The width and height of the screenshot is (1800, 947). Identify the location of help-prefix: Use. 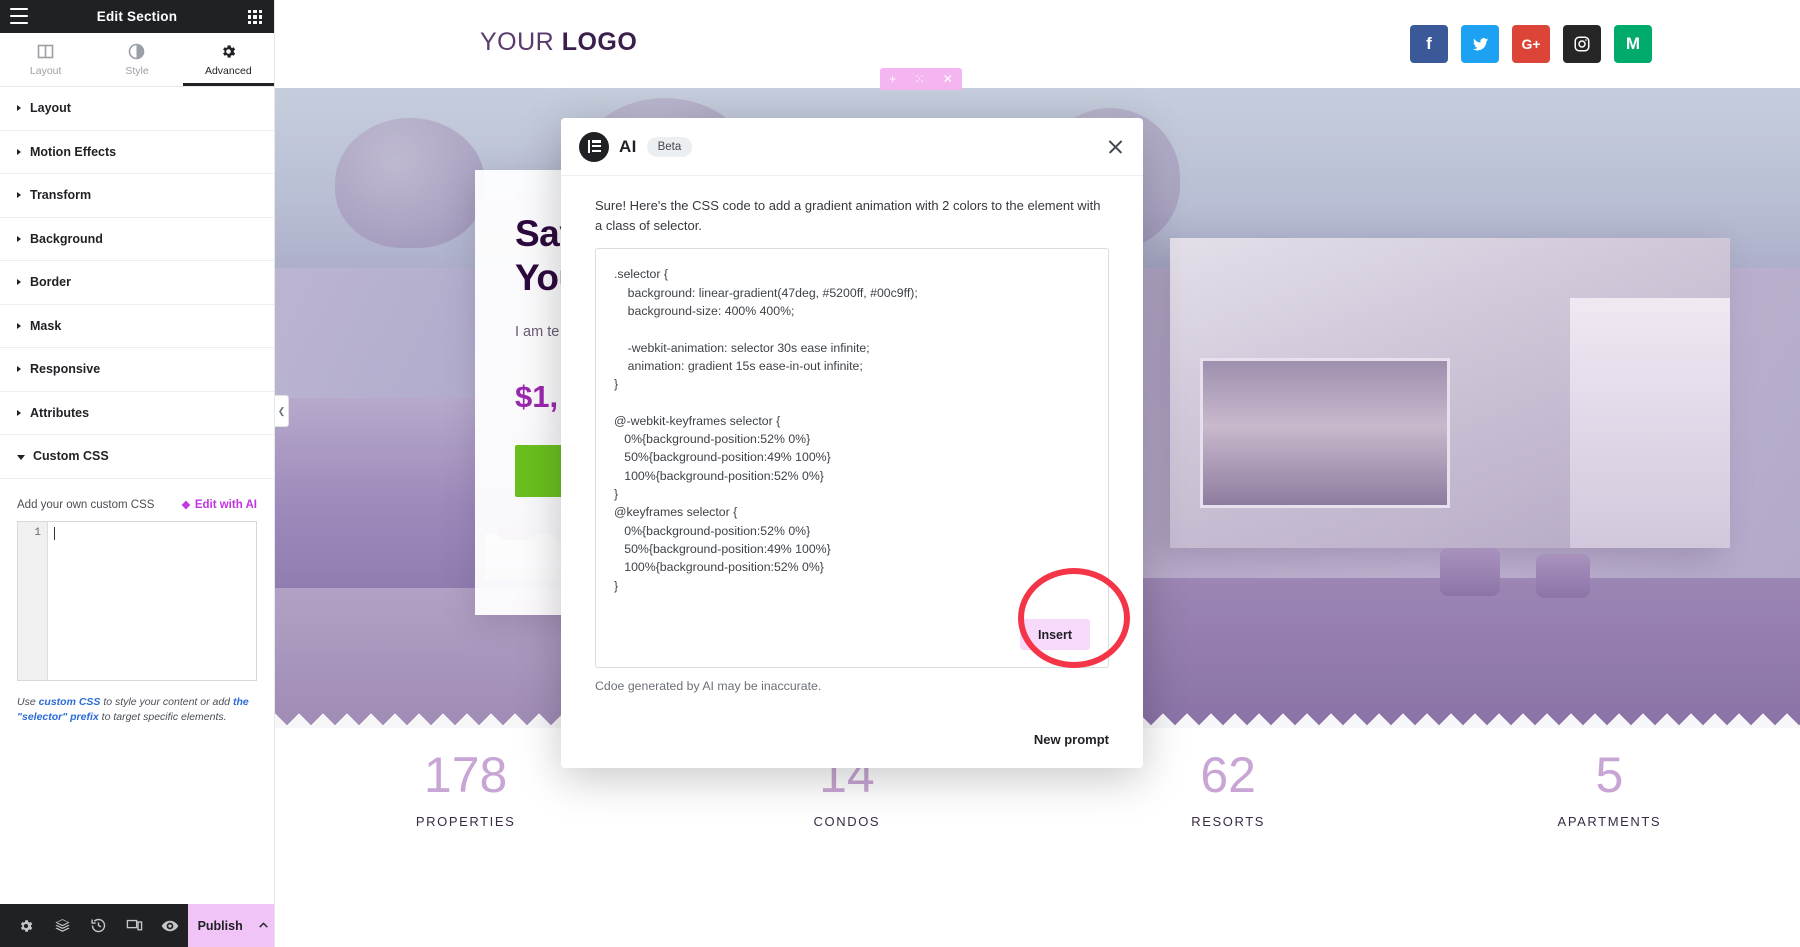
(28, 701).